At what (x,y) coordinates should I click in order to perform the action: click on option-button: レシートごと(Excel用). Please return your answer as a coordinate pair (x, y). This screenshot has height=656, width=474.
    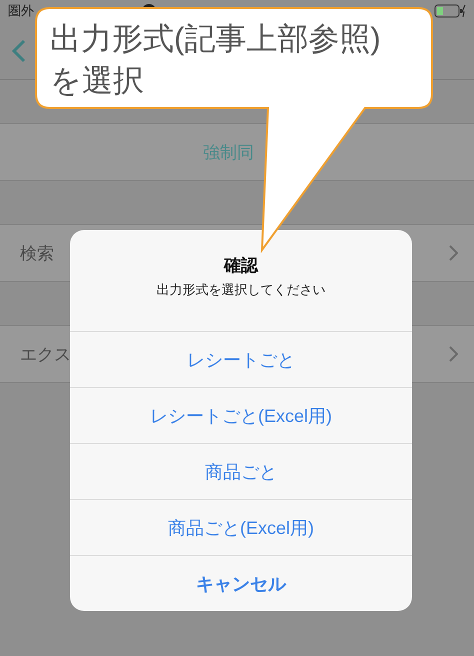
    Looking at the image, I should click on (241, 415).